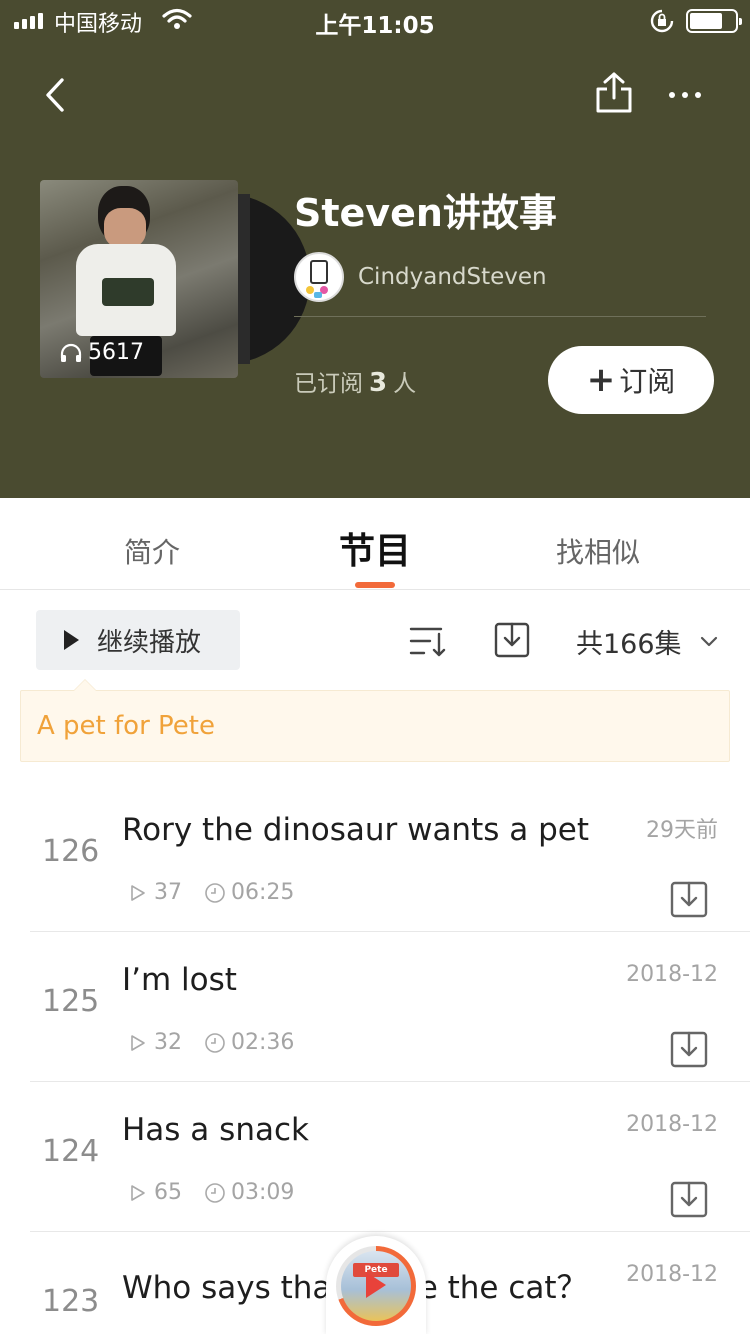  Describe the element at coordinates (405, 384) in the screenshot. I see `subscribed-suffix: 人` at that location.